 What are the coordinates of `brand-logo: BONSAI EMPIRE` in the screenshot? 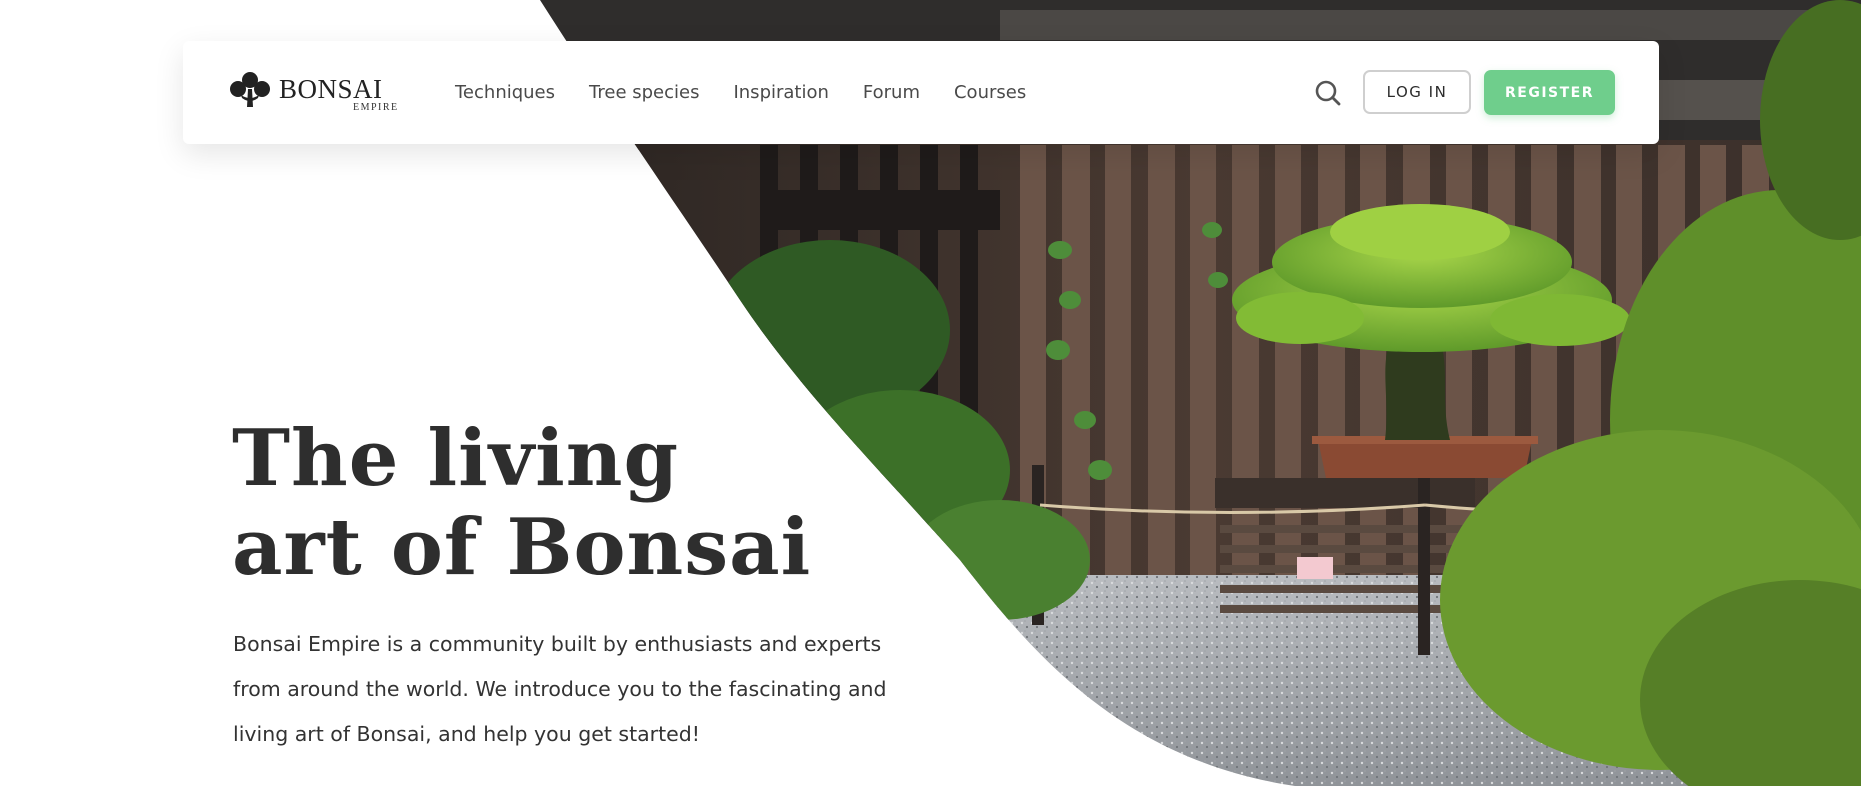 It's located at (313, 93).